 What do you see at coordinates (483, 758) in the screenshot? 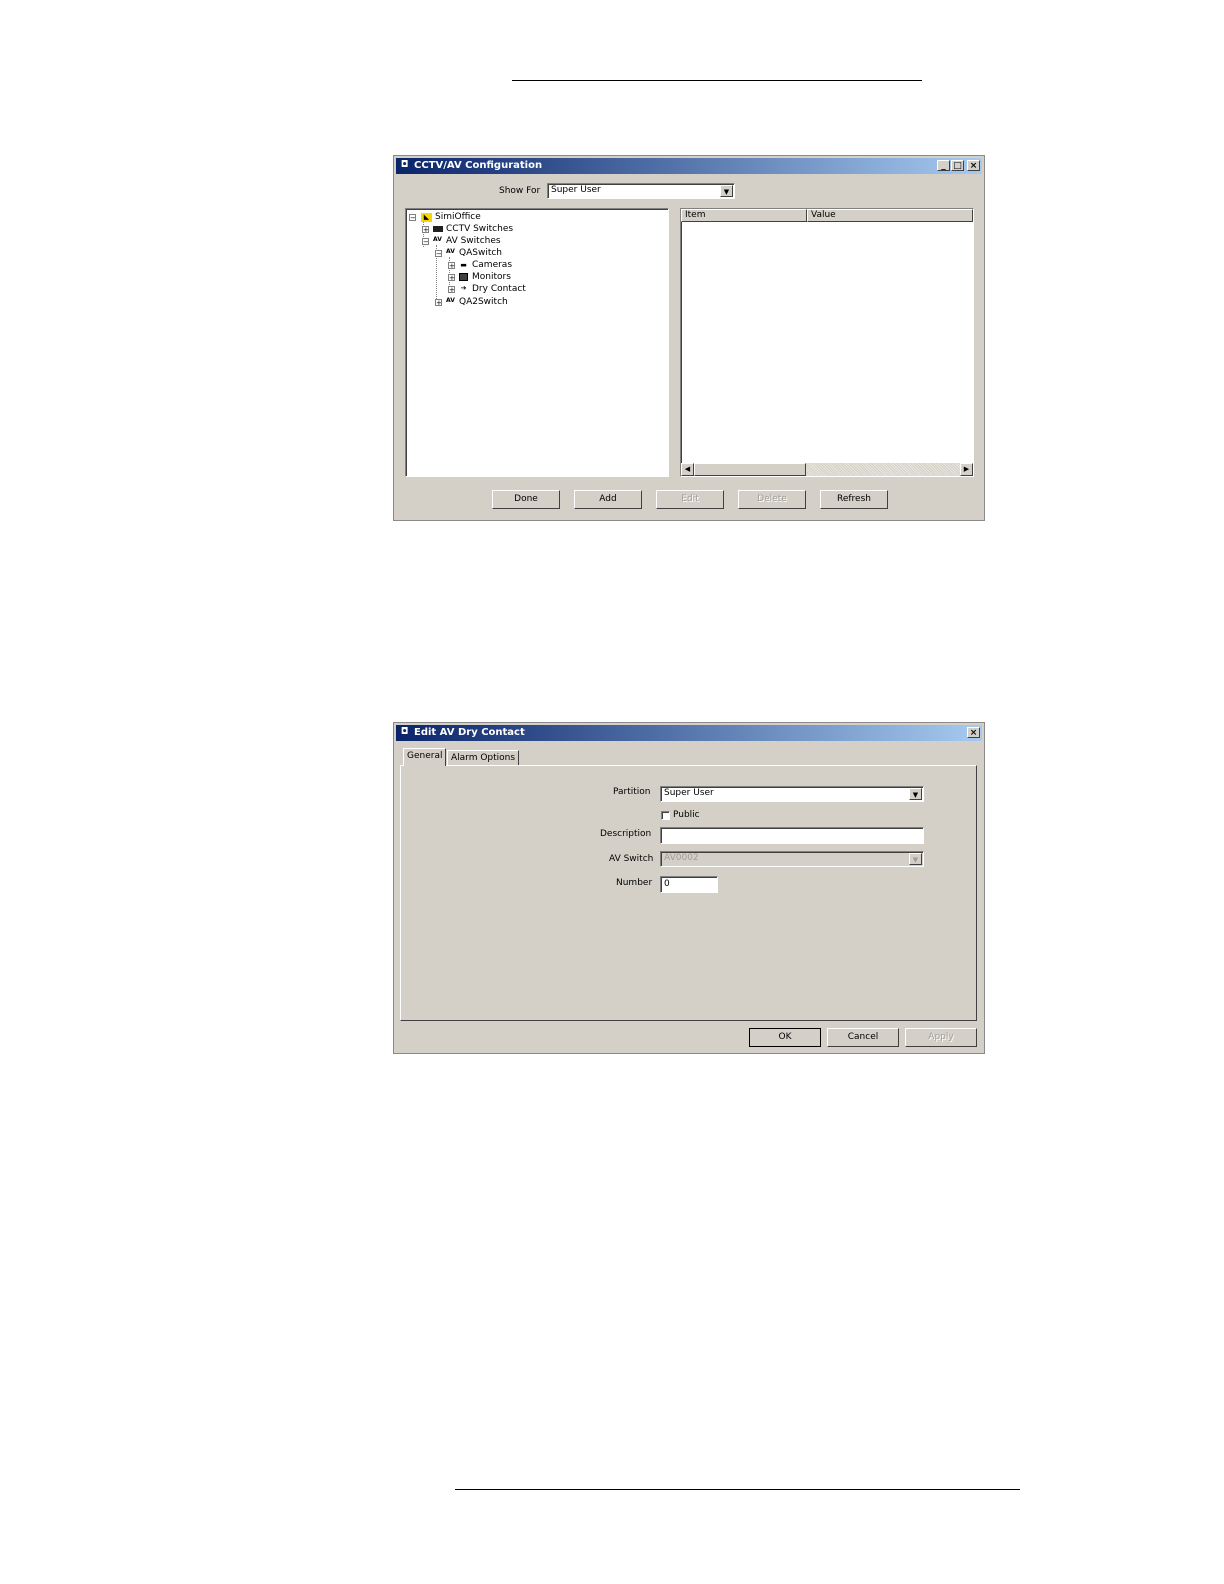
I see `tab-alarm-options: Alarm Options` at bounding box center [483, 758].